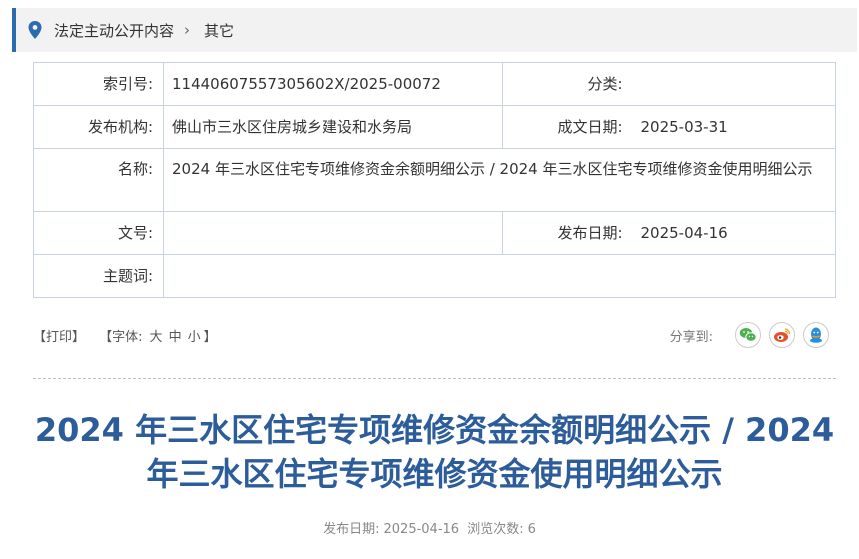 This screenshot has width=859, height=559. Describe the element at coordinates (219, 30) in the screenshot. I see `breadcrumb-current: 其它` at that location.